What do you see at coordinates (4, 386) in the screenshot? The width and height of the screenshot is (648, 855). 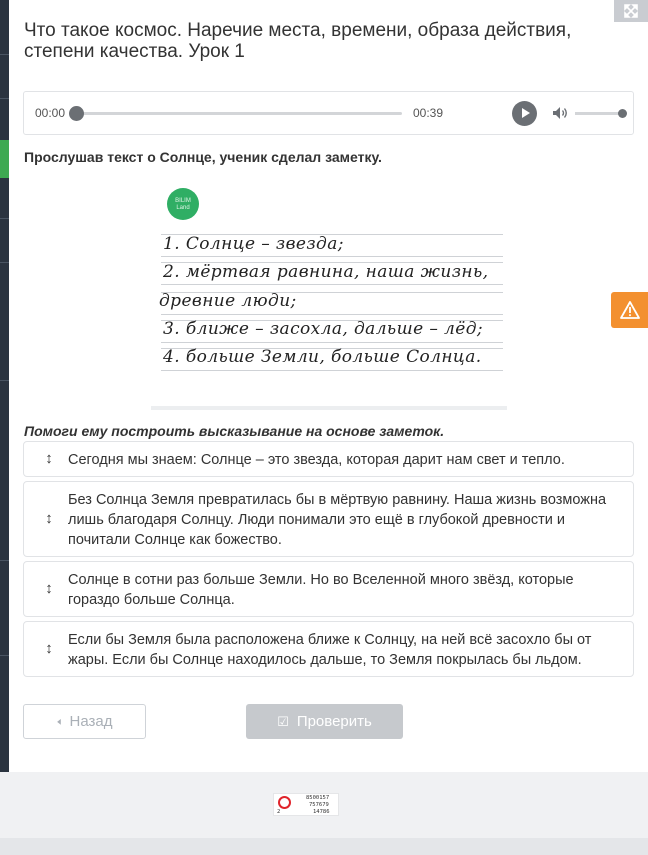 I see `left-nav-strip` at bounding box center [4, 386].